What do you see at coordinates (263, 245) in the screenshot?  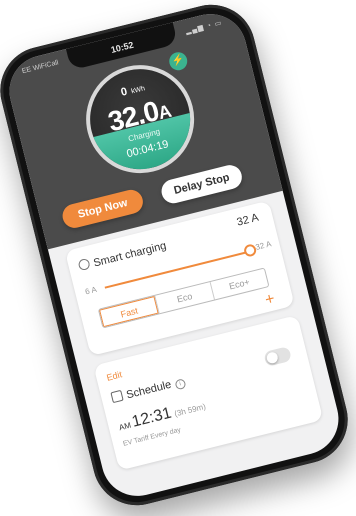 I see `slider-max-label: 32 A` at bounding box center [263, 245].